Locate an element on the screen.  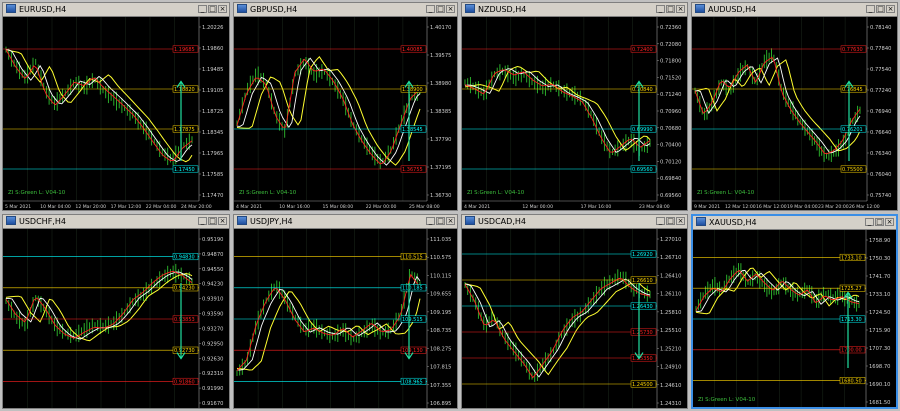
time-tick-label: 26 Mar 12:00 is located at coordinates (864, 207).